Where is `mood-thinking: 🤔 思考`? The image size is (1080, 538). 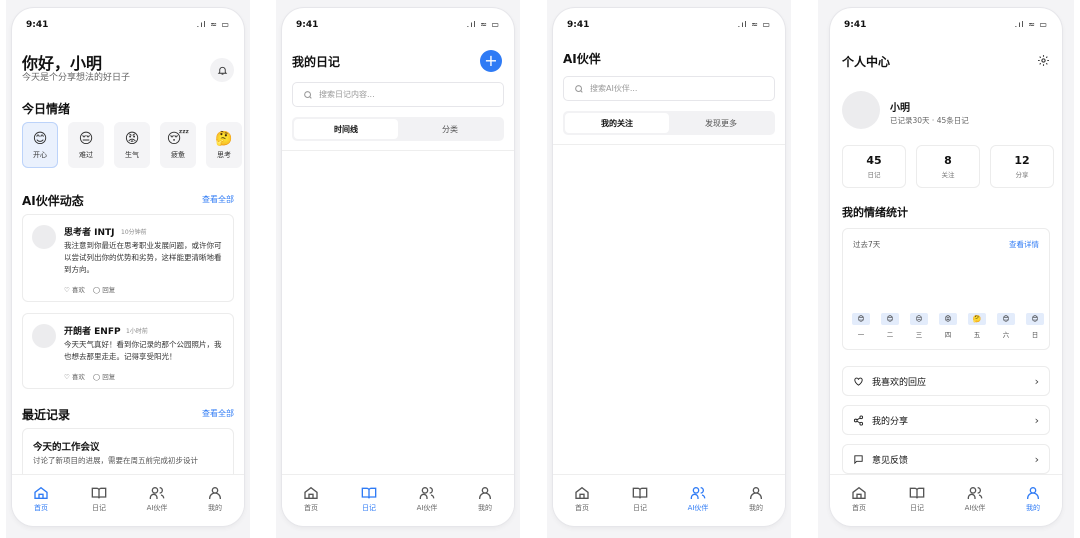 mood-thinking: 🤔 思考 is located at coordinates (224, 145).